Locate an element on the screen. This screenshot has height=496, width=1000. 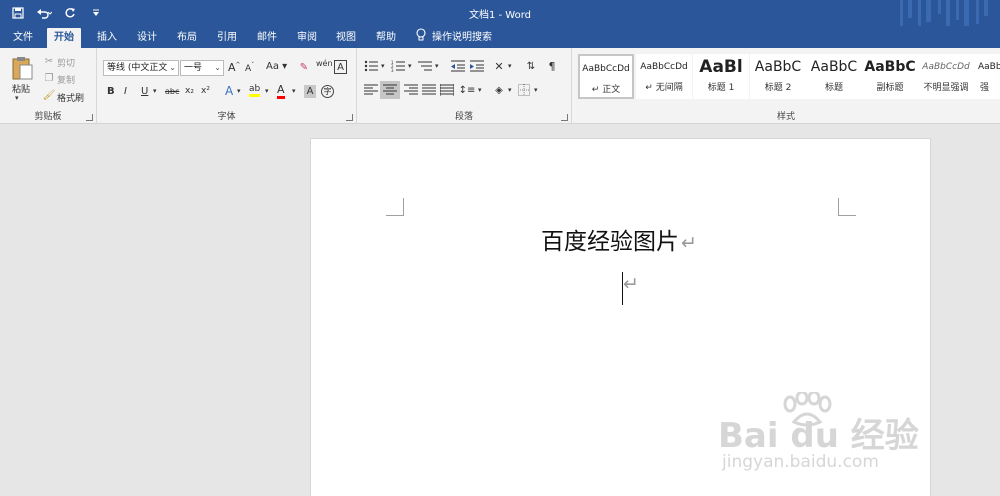
document-heading: 百度经验图片 ↵ is located at coordinates (619, 239).